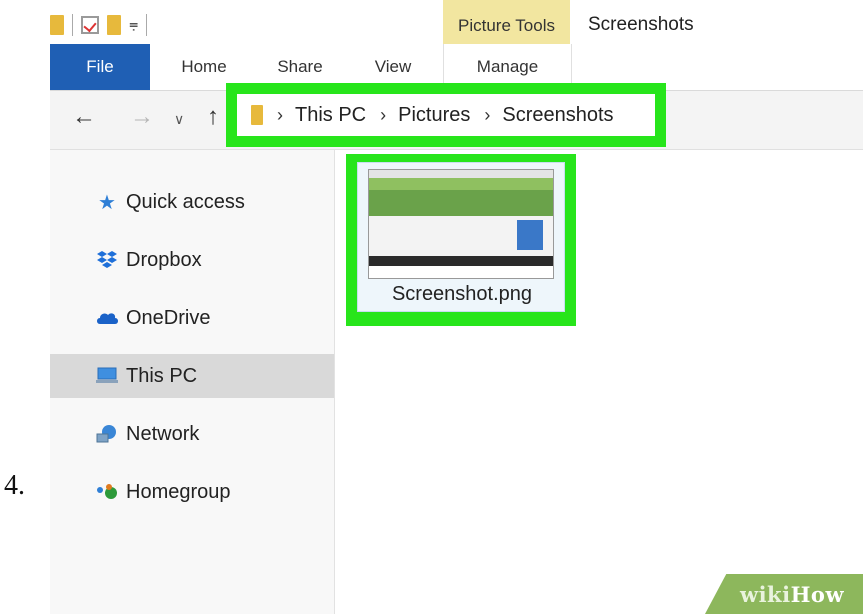  I want to click on sidebar-item-onedrive: OneDrive, so click(192, 318).